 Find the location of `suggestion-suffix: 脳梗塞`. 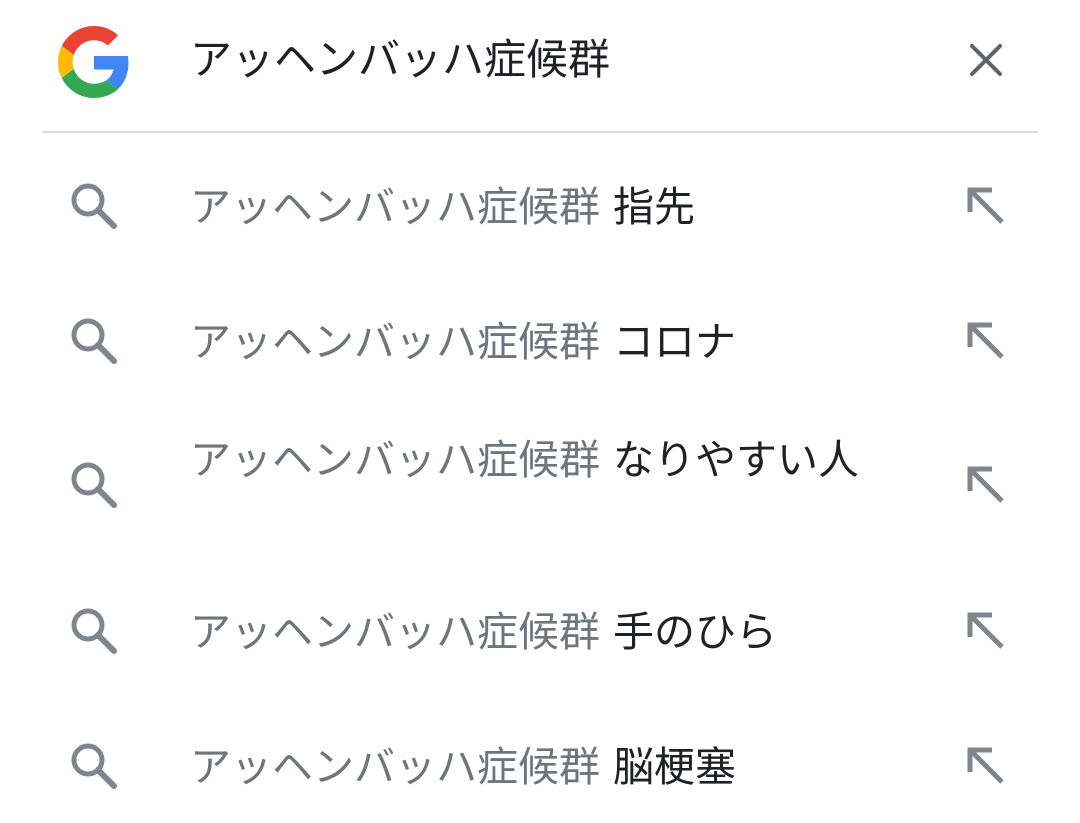

suggestion-suffix: 脳梗塞 is located at coordinates (675, 767).